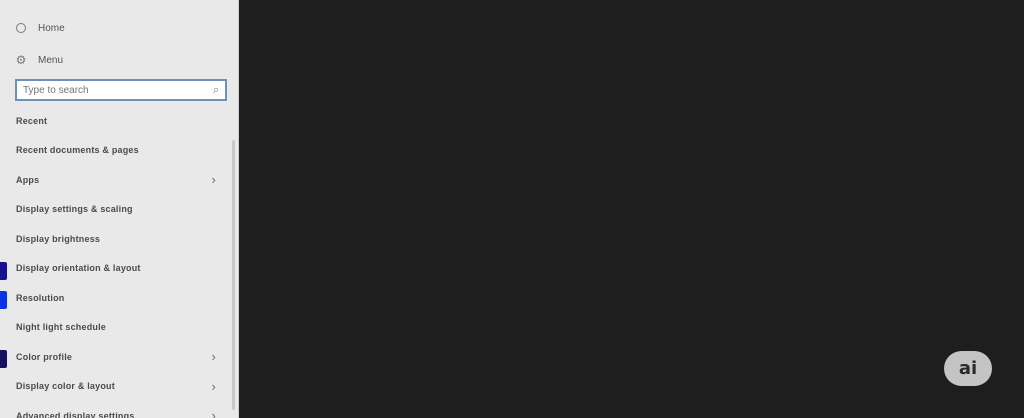 Image resolution: width=1024 pixels, height=418 pixels. I want to click on menu-item-label: Color profile, so click(44, 356).